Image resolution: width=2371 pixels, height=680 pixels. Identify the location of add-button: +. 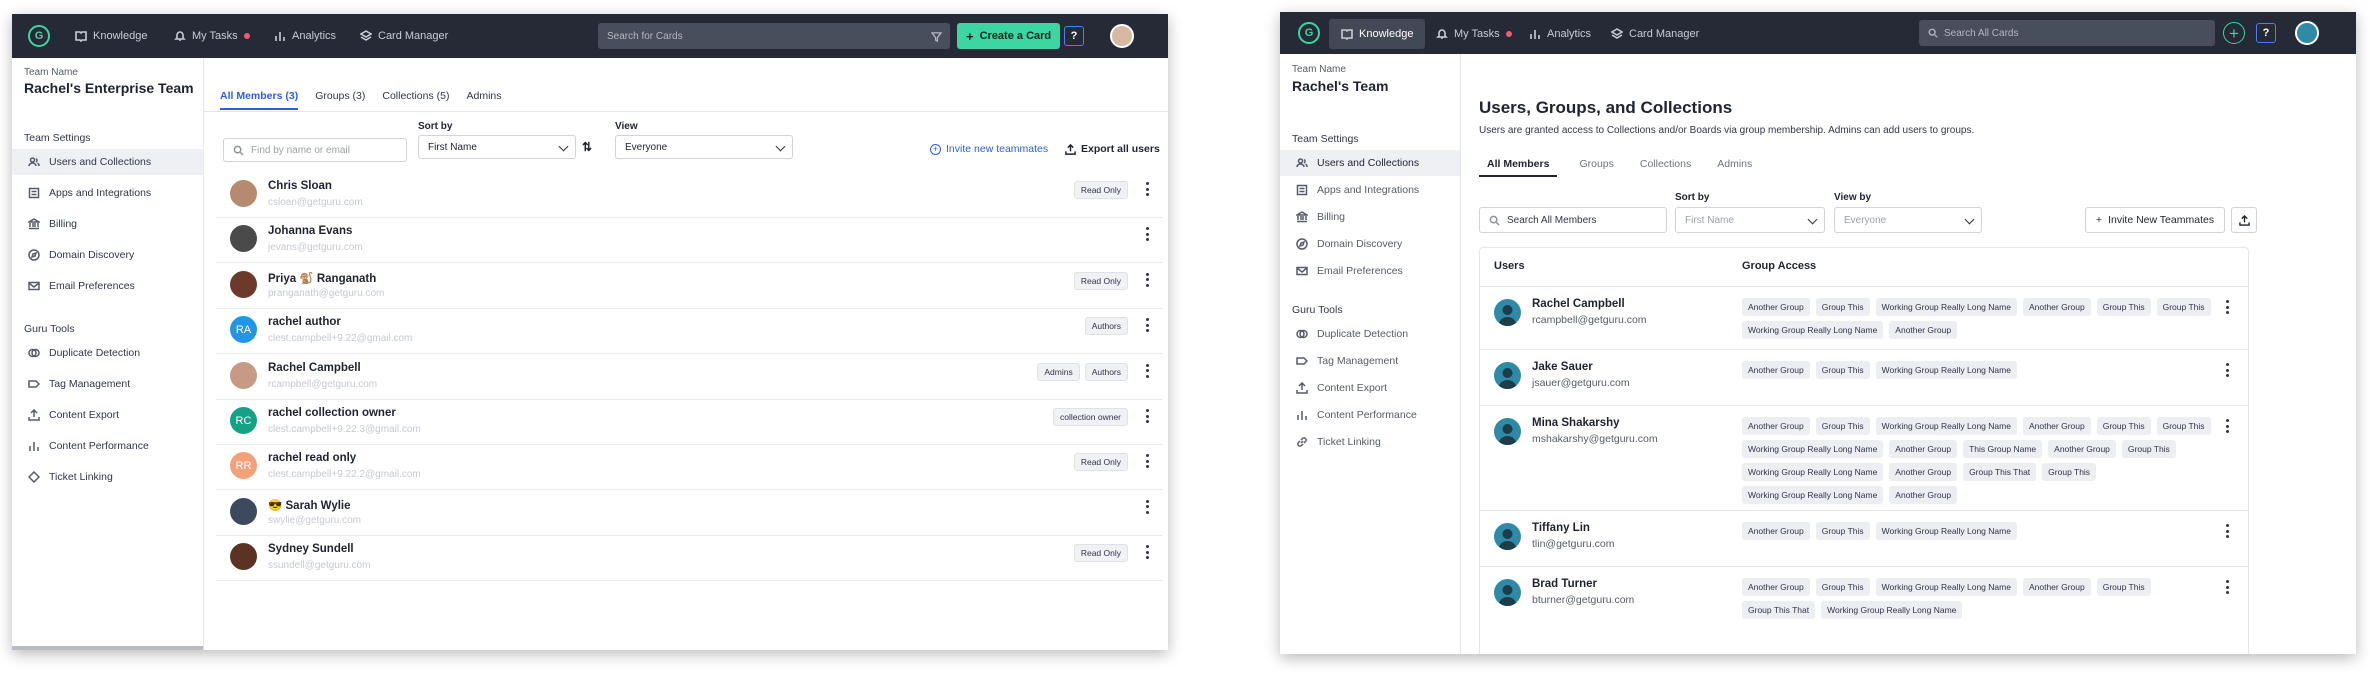
(2234, 33).